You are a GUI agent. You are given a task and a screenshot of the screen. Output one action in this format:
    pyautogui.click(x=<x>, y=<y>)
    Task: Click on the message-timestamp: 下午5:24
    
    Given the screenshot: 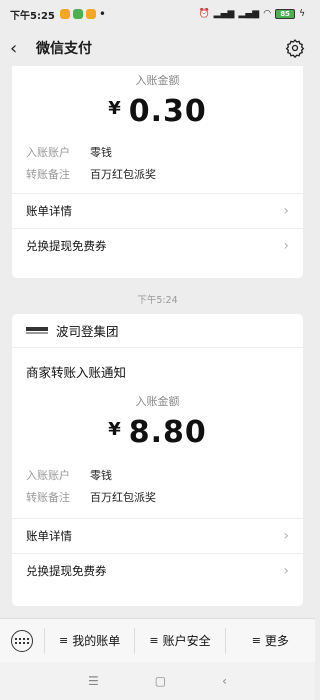 What is the action you would take?
    pyautogui.click(x=157, y=300)
    